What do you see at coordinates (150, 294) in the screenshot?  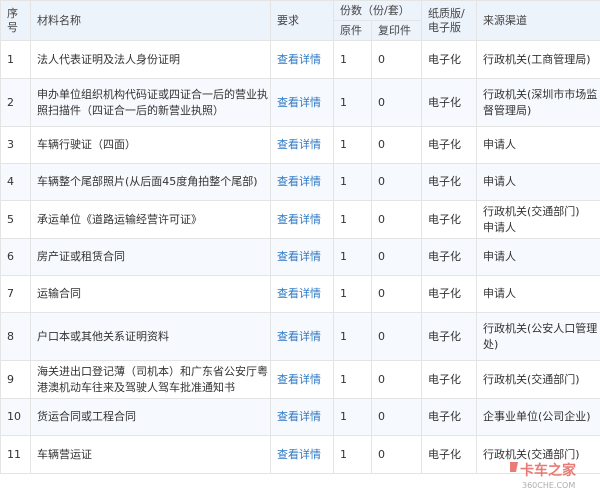 I see `material-name: 运输合同` at bounding box center [150, 294].